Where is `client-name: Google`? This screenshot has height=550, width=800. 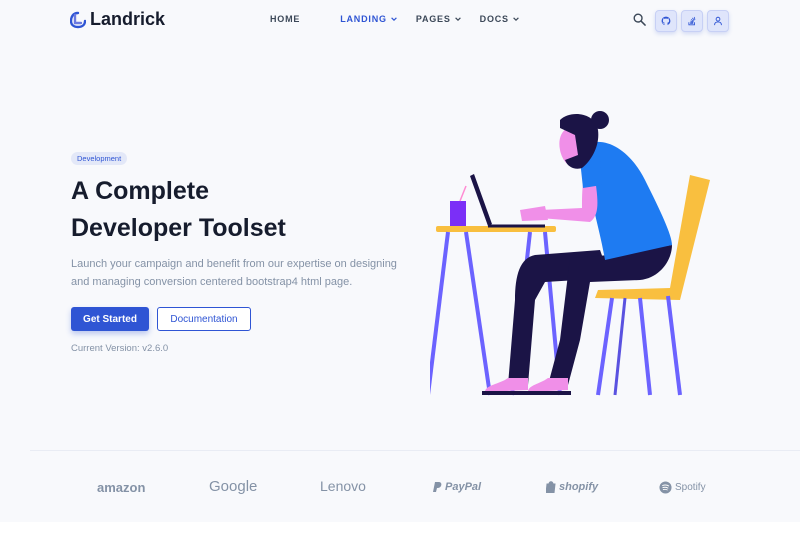
client-name: Google is located at coordinates (233, 486).